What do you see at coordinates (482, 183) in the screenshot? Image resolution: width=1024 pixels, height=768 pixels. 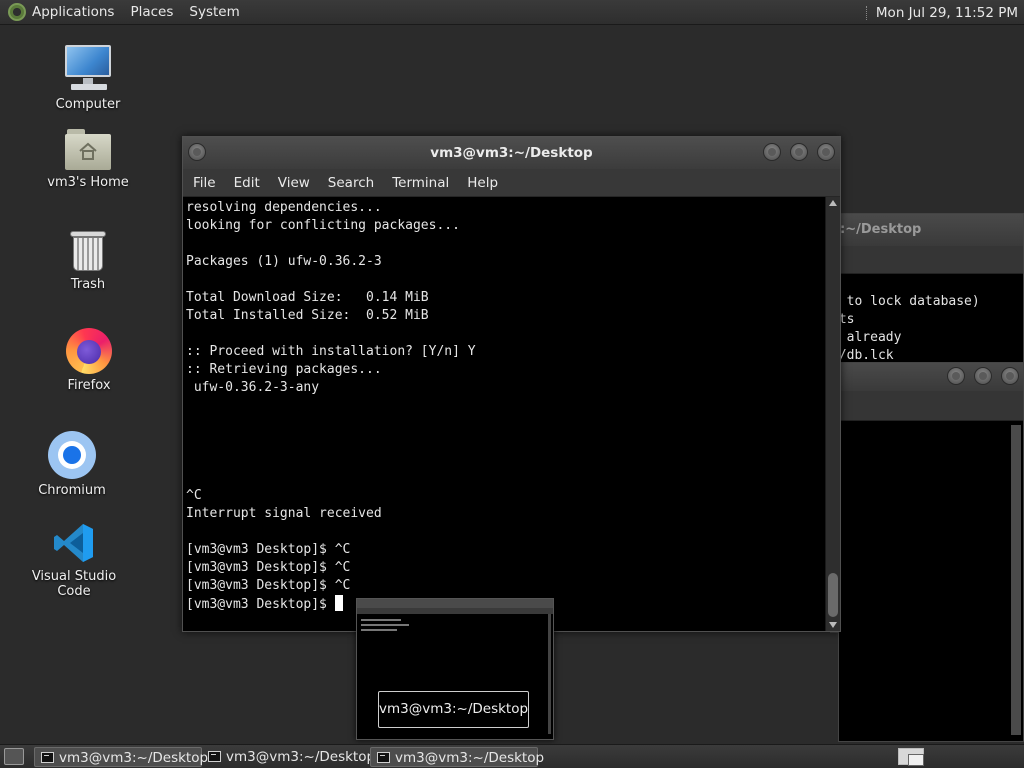 I see `menu-help: Help` at bounding box center [482, 183].